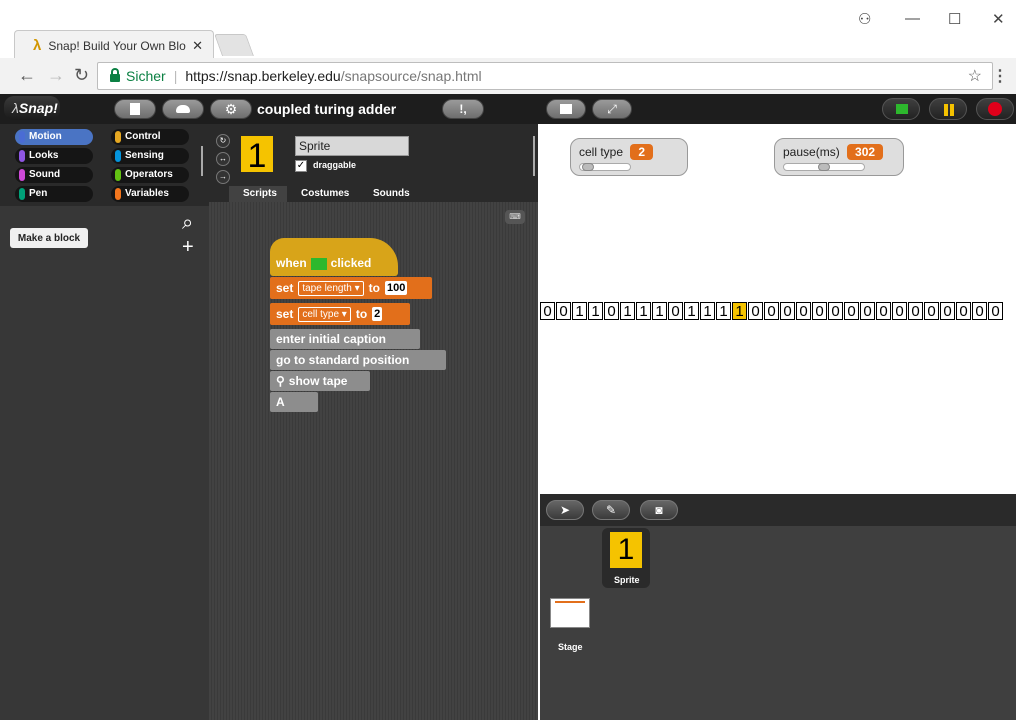 The width and height of the screenshot is (1016, 720). Describe the element at coordinates (358, 360) in the screenshot. I see `go-to-standard-position-block: go to standard position` at that location.